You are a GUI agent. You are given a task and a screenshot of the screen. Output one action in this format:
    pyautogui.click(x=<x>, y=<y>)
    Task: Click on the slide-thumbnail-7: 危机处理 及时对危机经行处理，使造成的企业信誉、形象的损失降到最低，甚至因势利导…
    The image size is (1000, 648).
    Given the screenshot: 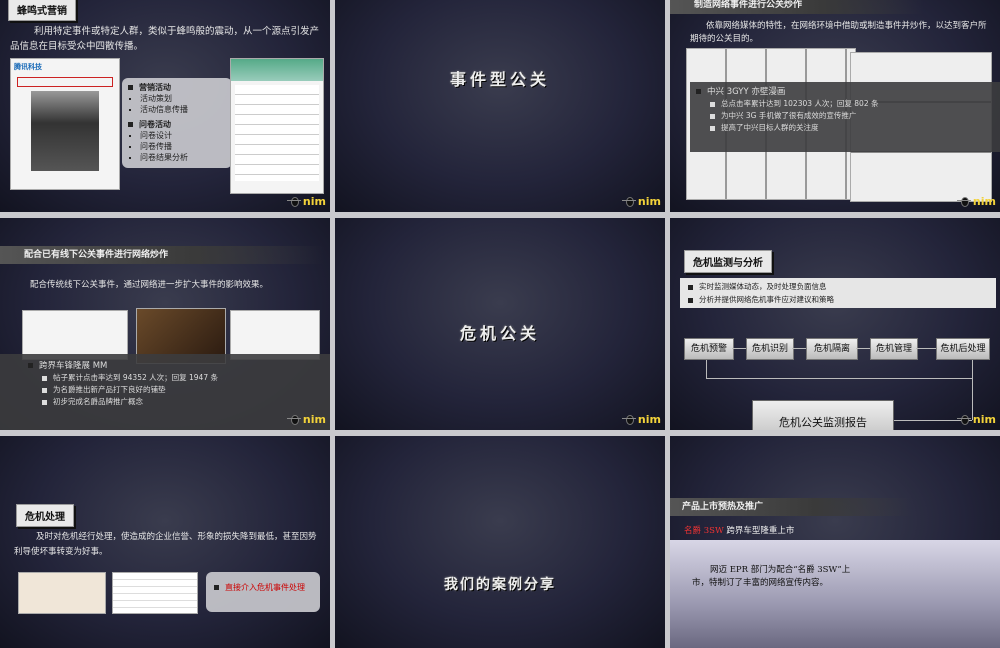 What is the action you would take?
    pyautogui.click(x=165, y=542)
    